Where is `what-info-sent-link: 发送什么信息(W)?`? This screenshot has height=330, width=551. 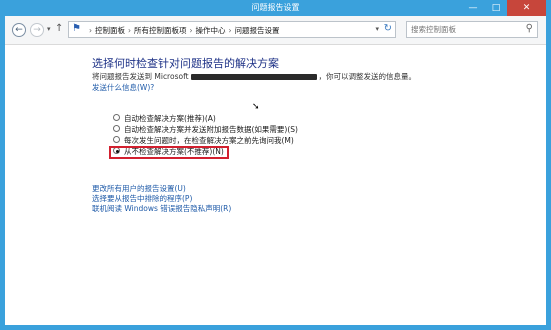
what-info-sent-link: 发送什么信息(W)? is located at coordinates (123, 87).